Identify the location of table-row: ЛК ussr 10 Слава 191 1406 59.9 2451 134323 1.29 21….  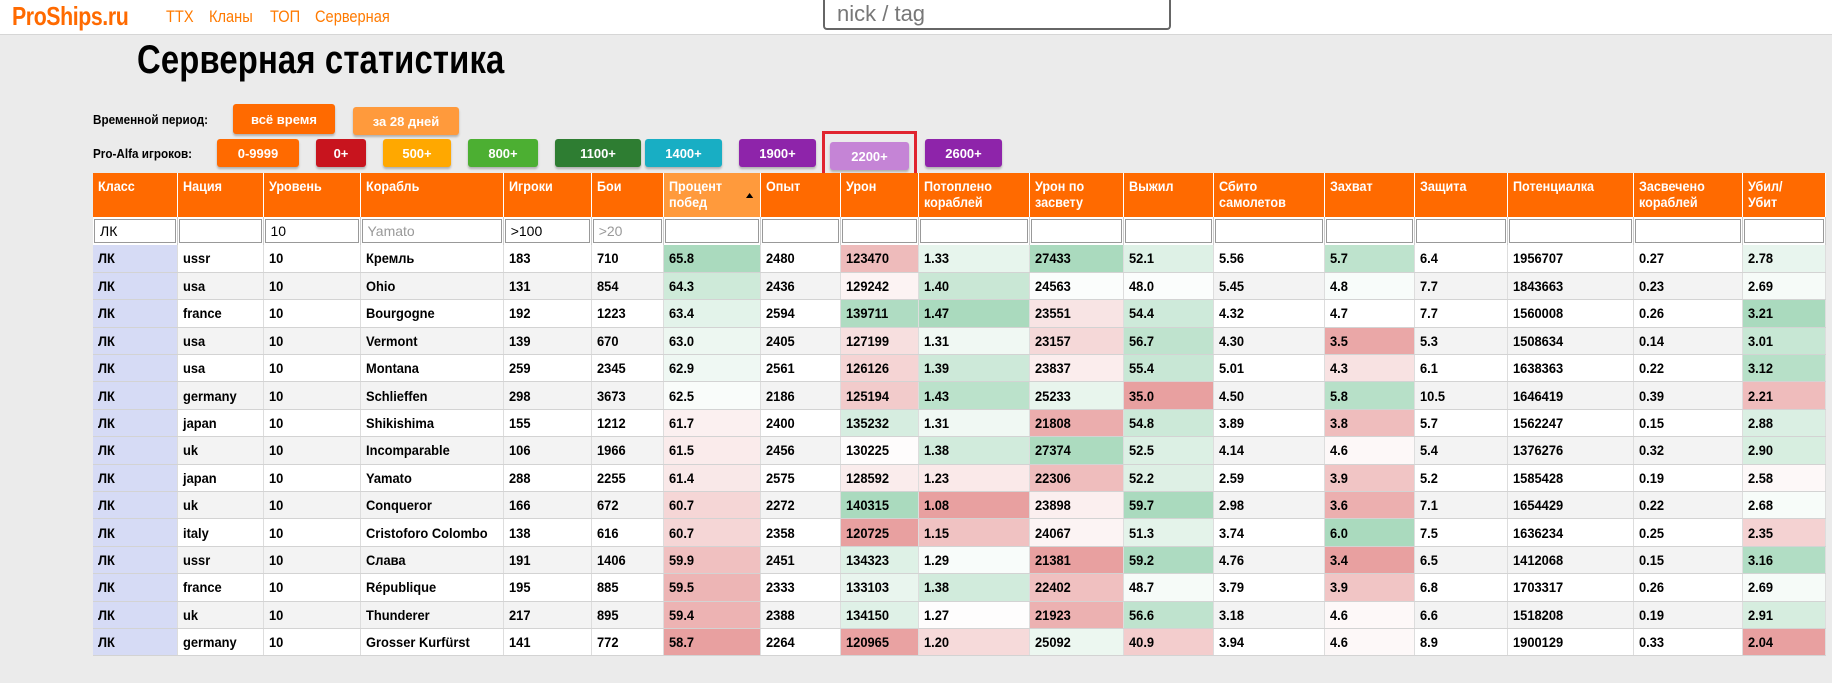
(959, 560).